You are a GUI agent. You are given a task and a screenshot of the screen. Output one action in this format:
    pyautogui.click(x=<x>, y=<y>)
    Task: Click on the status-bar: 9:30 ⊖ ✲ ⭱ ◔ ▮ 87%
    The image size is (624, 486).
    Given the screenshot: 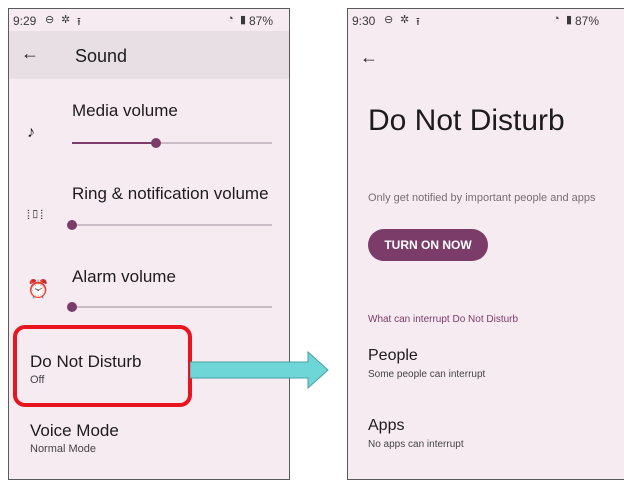 What is the action you would take?
    pyautogui.click(x=486, y=20)
    